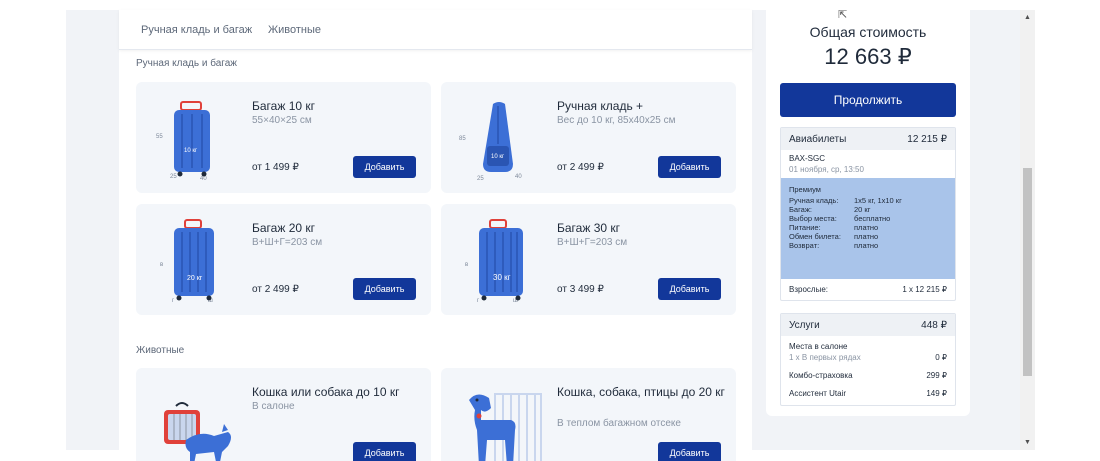 The image size is (1100, 461). I want to click on service-item: Места в салоне 1 x В первых рядах 0 ₽, so click(868, 350).